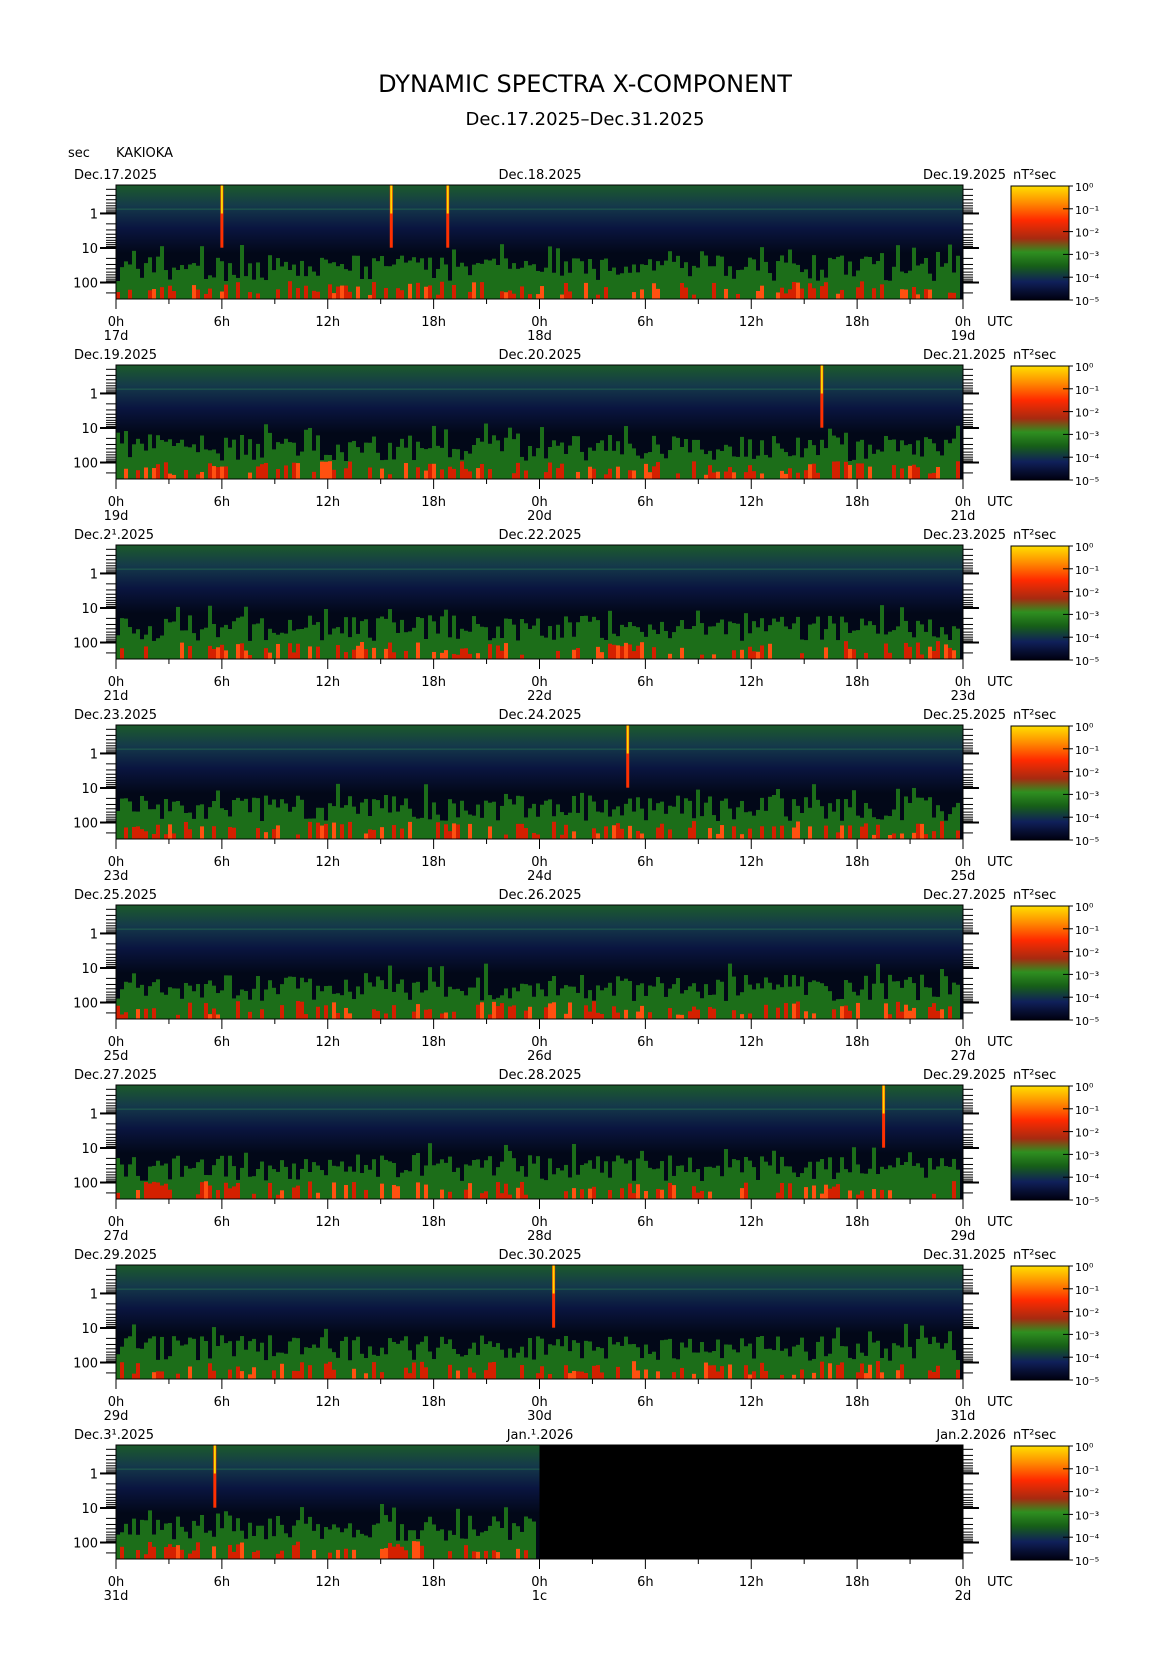 Image resolution: width=1165 pixels, height=1679 pixels. What do you see at coordinates (114, 1435) in the screenshot?
I see `panel-left-date: Dec.3¹.2025` at bounding box center [114, 1435].